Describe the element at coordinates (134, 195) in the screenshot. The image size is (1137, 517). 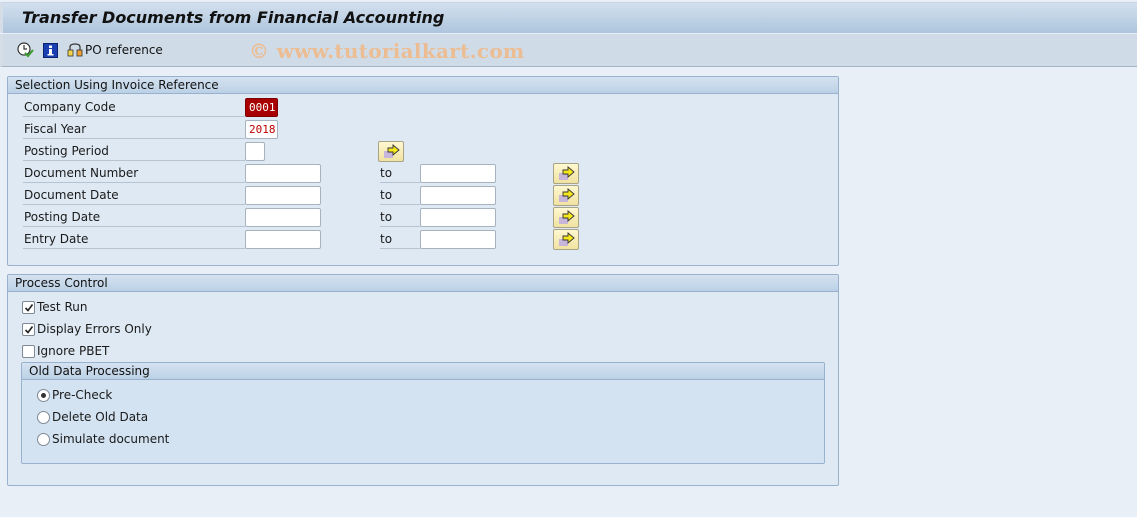
I see `document-date-label: Document Date` at that location.